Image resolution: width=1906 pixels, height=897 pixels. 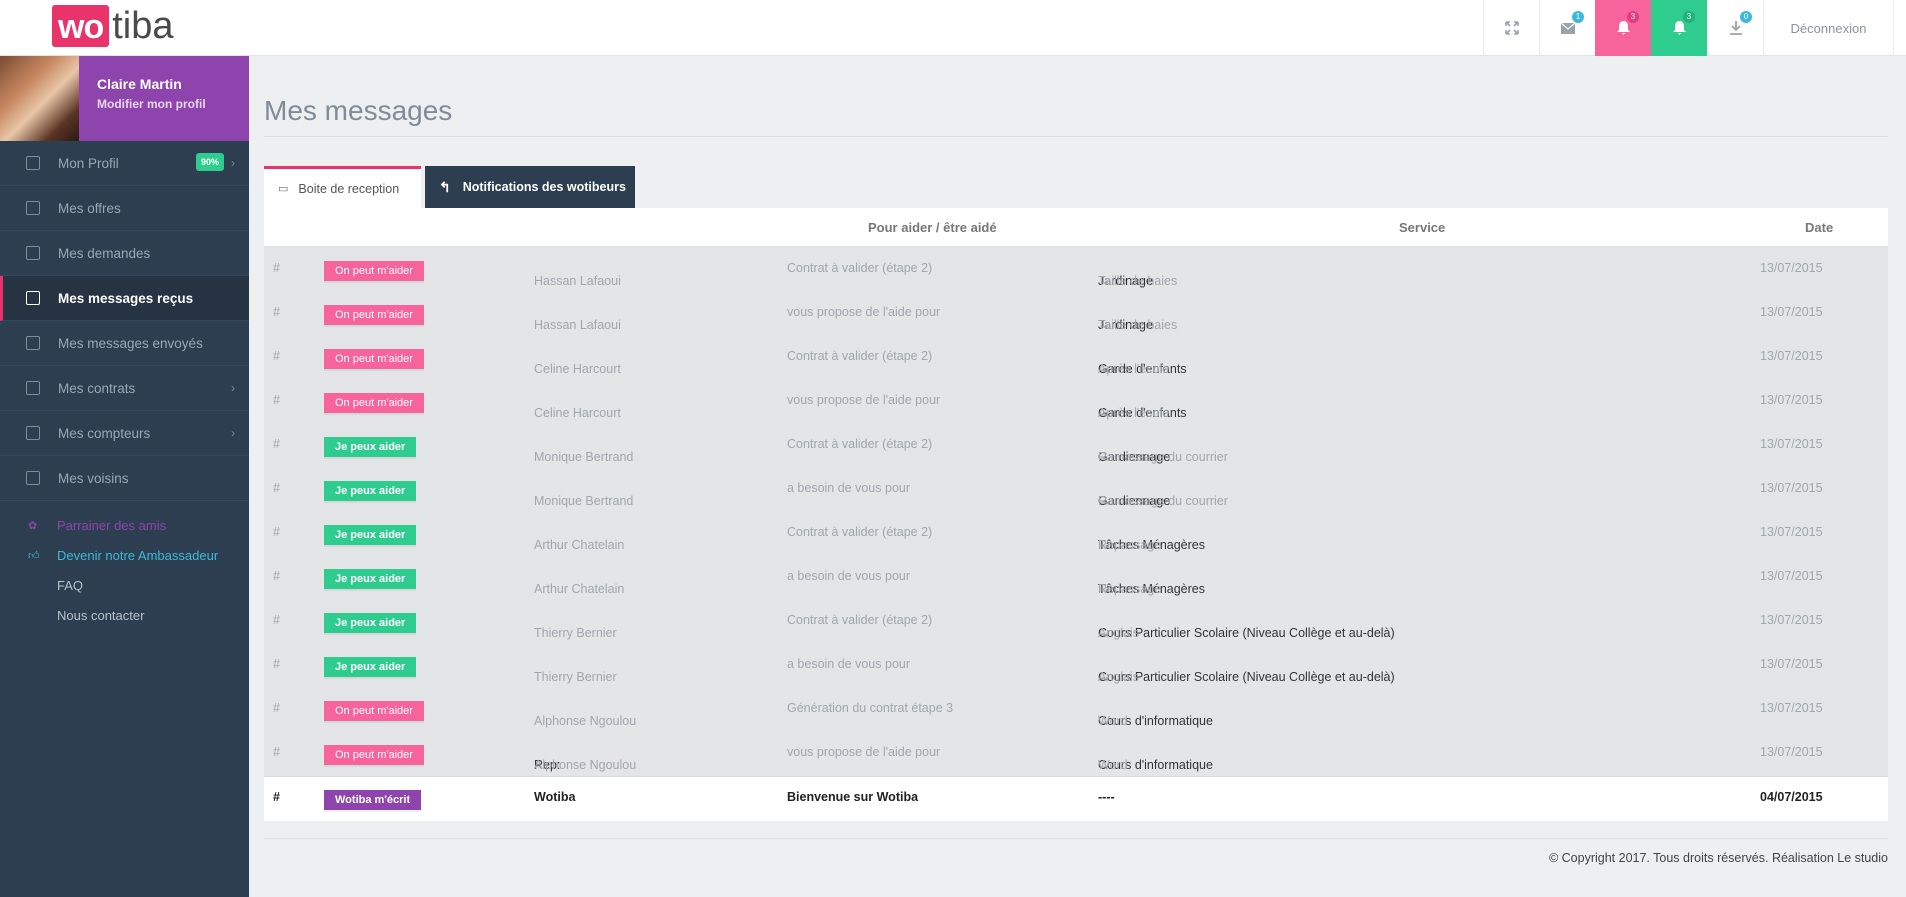 What do you see at coordinates (33, 208) in the screenshot?
I see `offers-icon` at bounding box center [33, 208].